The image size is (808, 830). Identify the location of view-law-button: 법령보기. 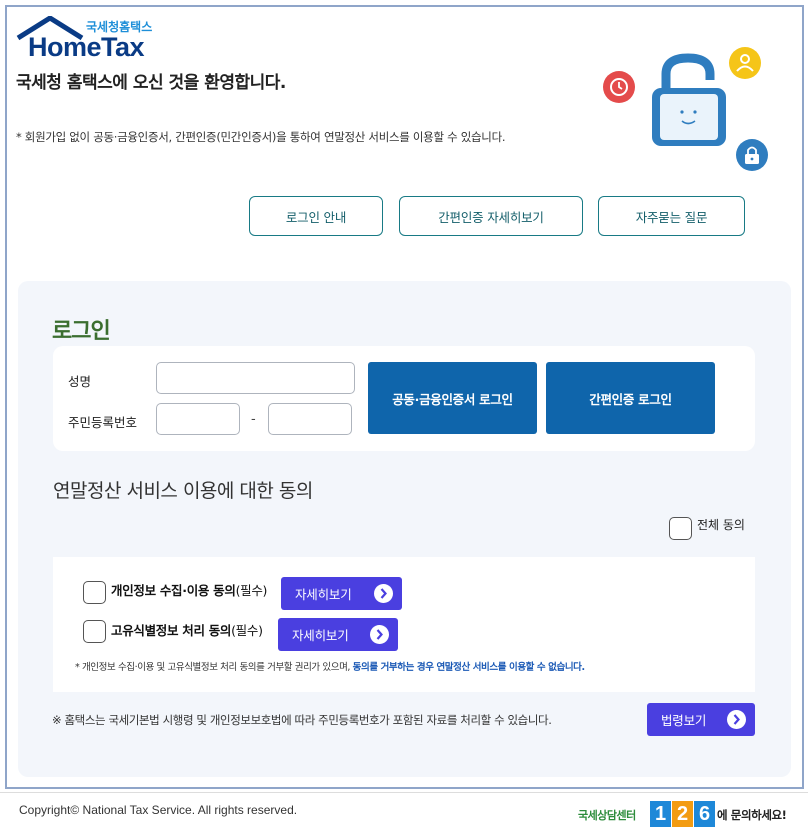
(701, 719).